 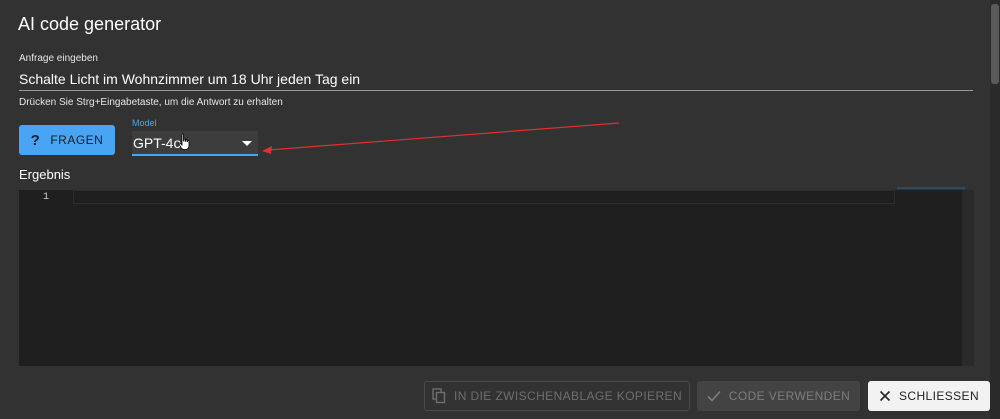 What do you see at coordinates (484, 197) in the screenshot?
I see `editor-active-line` at bounding box center [484, 197].